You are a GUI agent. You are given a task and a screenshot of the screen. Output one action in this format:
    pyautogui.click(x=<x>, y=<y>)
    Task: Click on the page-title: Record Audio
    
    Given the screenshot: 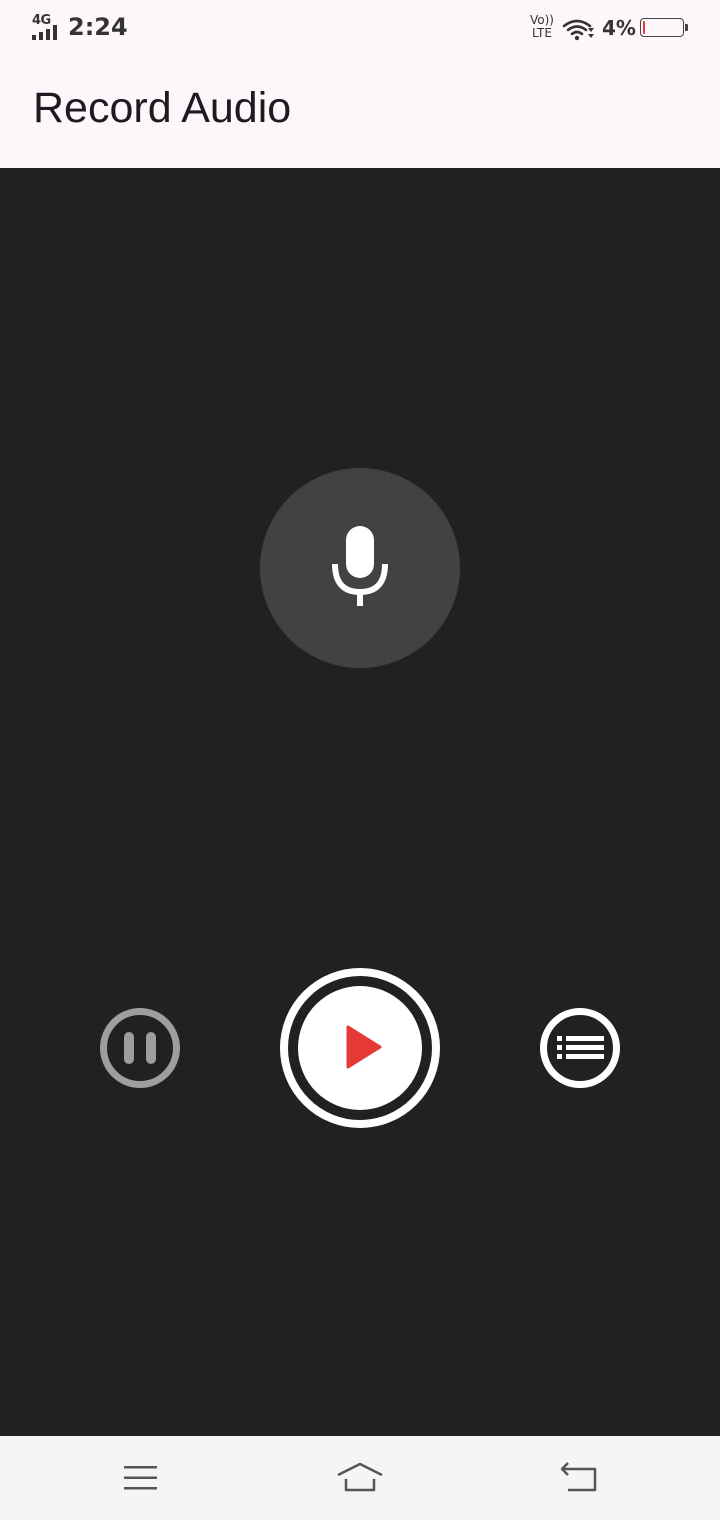 What is the action you would take?
    pyautogui.click(x=162, y=108)
    